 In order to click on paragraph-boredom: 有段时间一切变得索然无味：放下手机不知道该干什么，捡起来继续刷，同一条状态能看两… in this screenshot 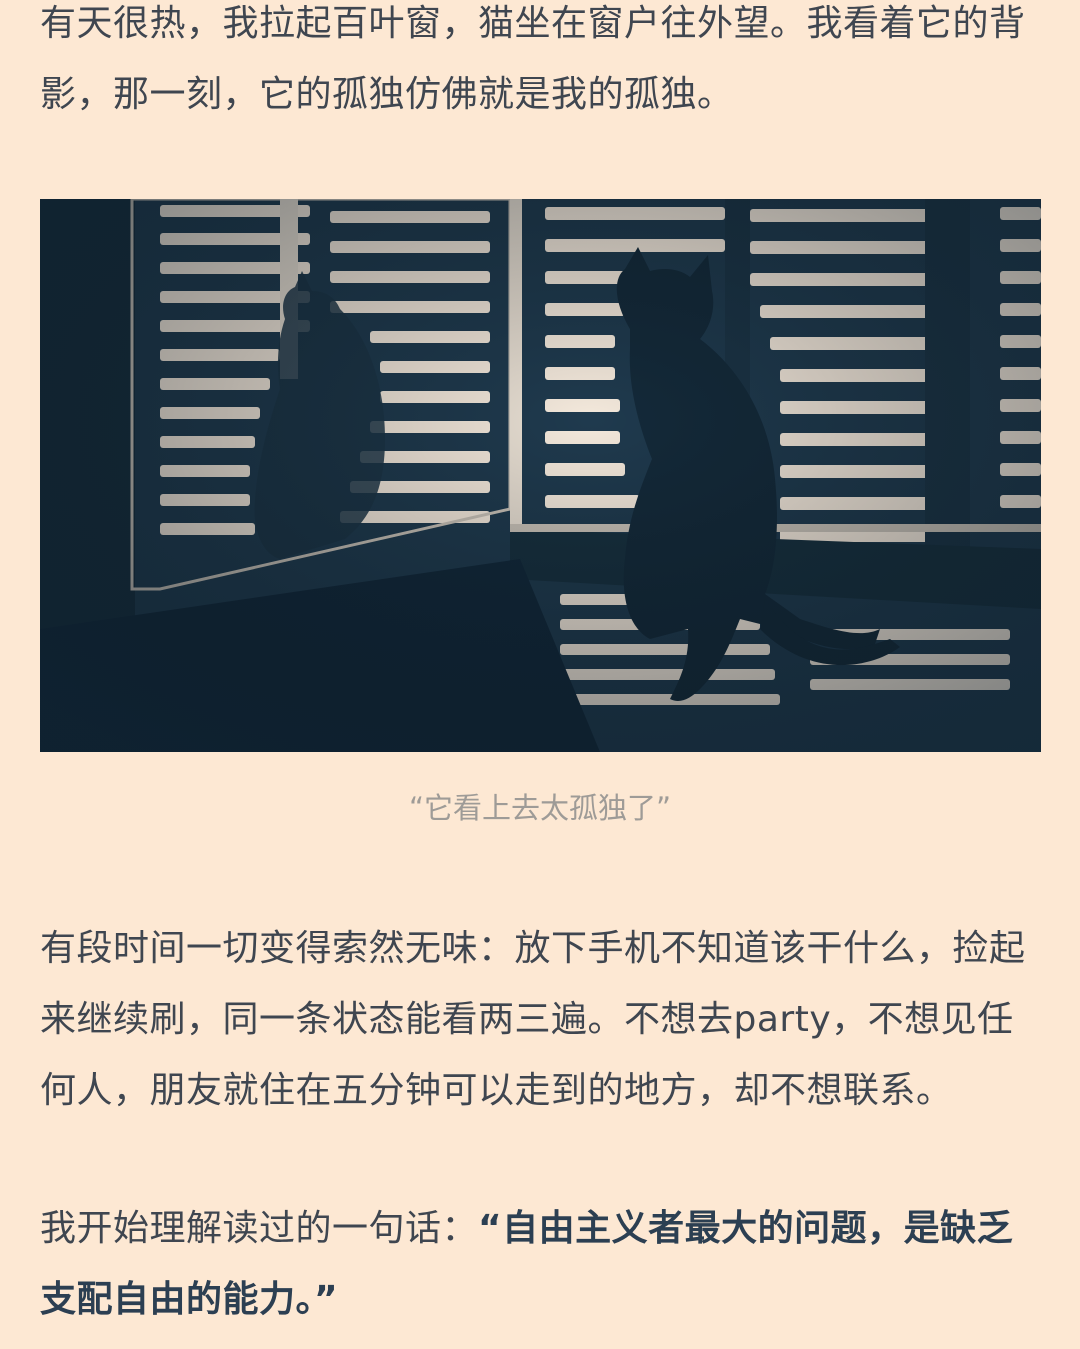, I will do `click(533, 1019)`.